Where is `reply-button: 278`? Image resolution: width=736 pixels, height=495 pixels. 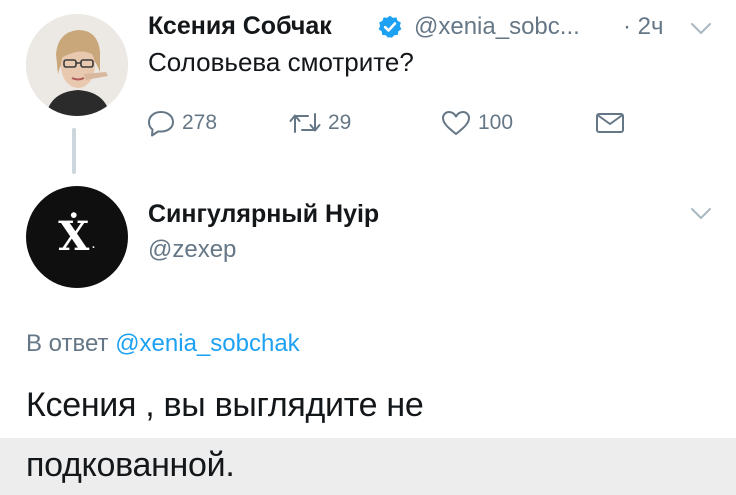 reply-button: 278 is located at coordinates (181, 123).